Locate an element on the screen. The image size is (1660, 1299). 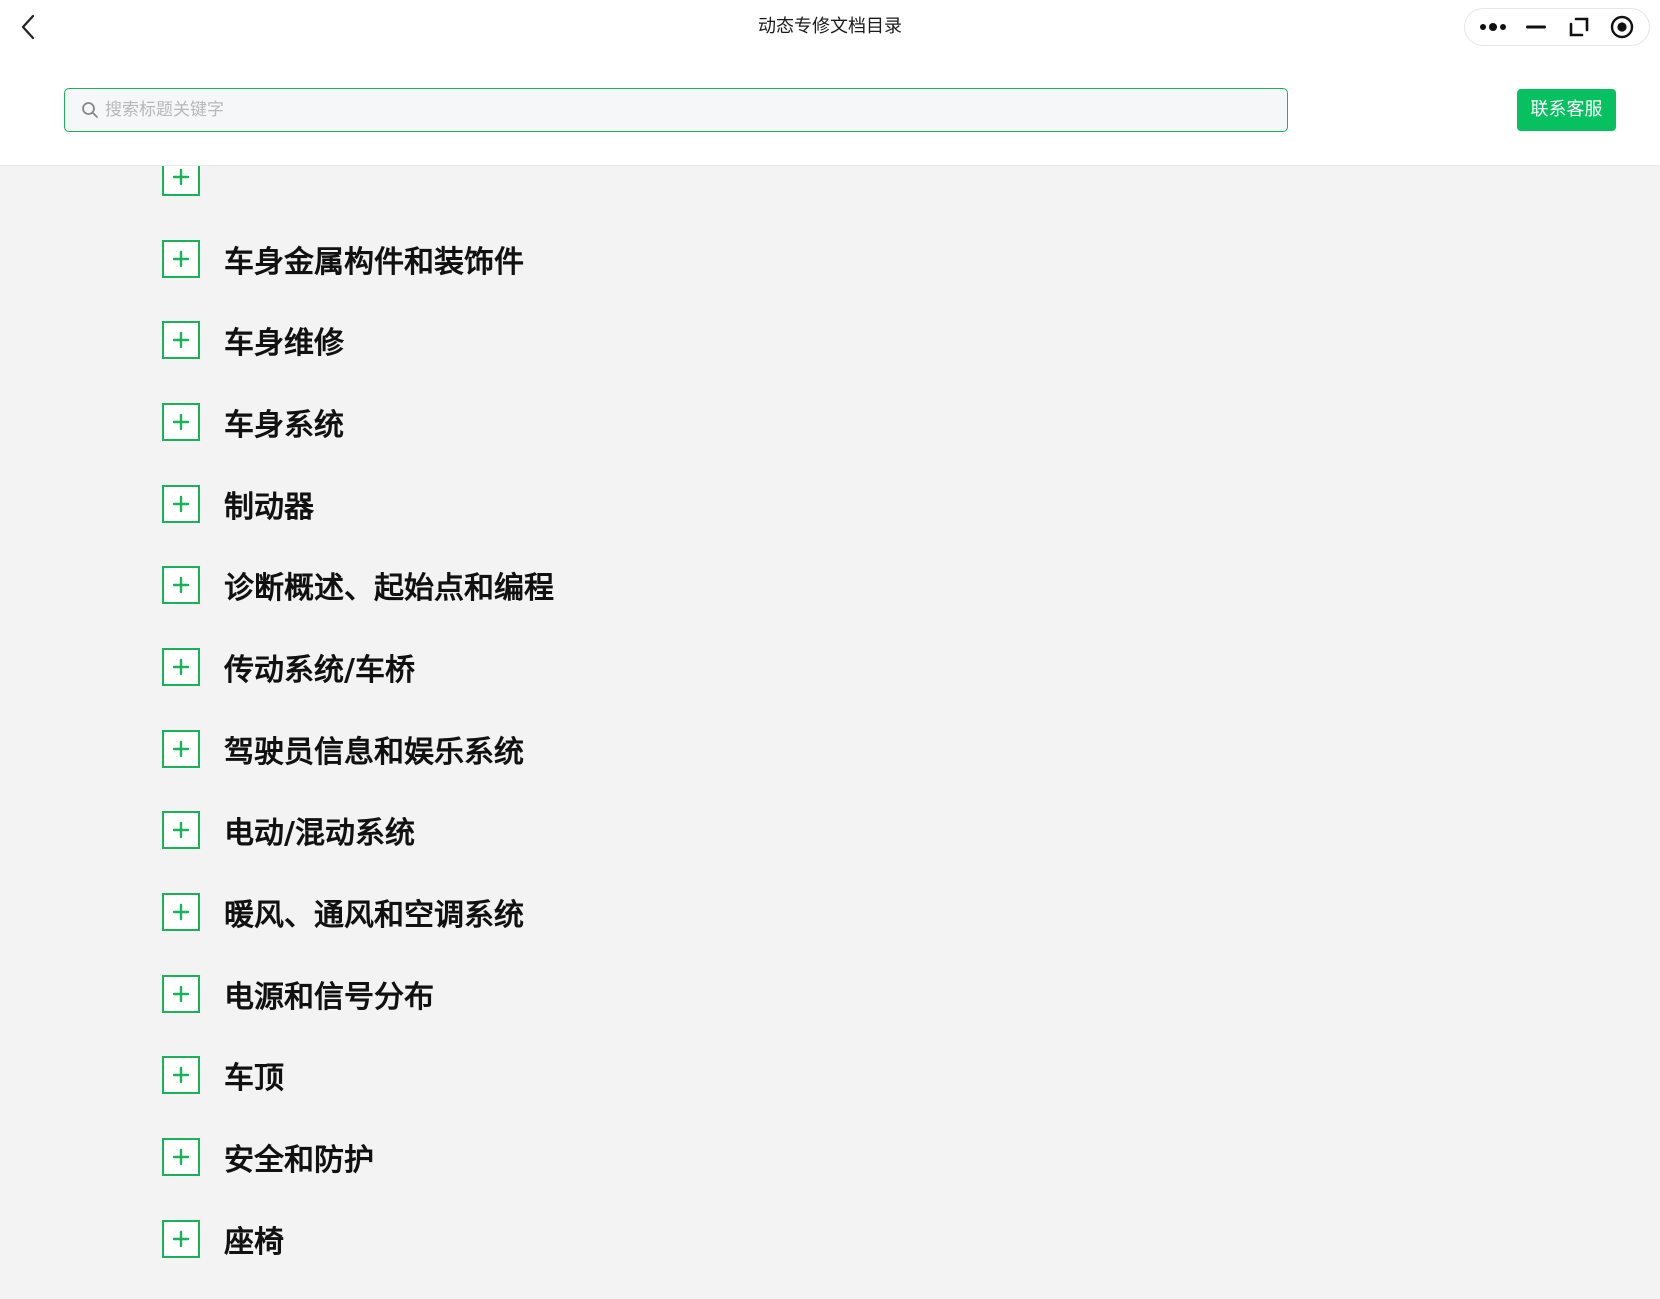
catalog-item: 电源和信号分布 is located at coordinates (830, 994).